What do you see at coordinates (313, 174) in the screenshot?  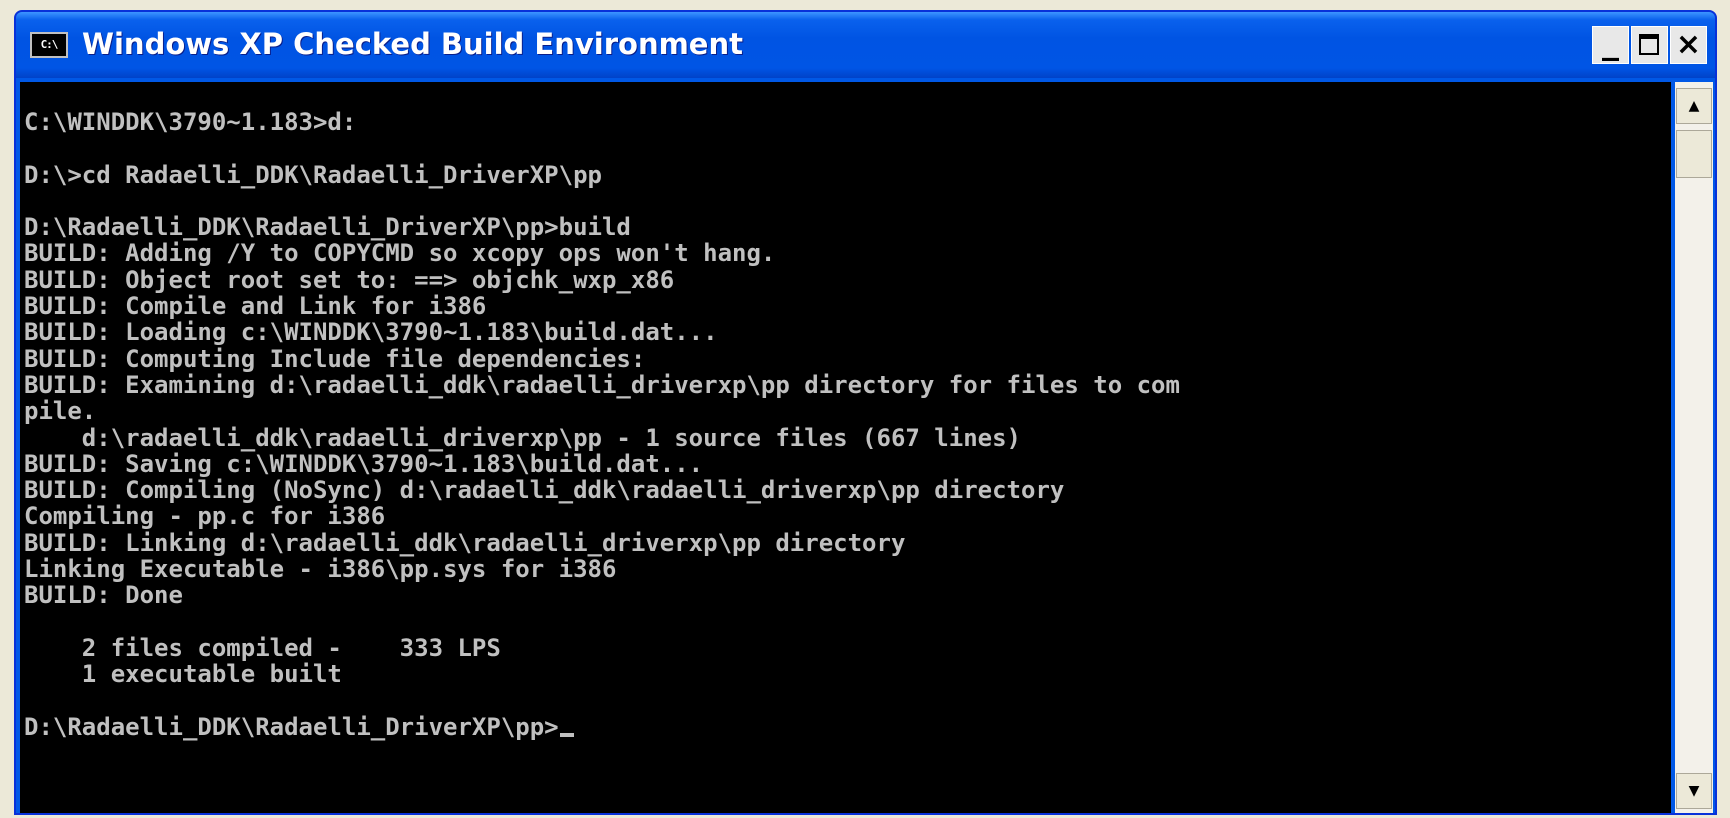 I see `console-line: D:\>cd Radaelli_DDK\Radaelli_DriverXP\pp` at bounding box center [313, 174].